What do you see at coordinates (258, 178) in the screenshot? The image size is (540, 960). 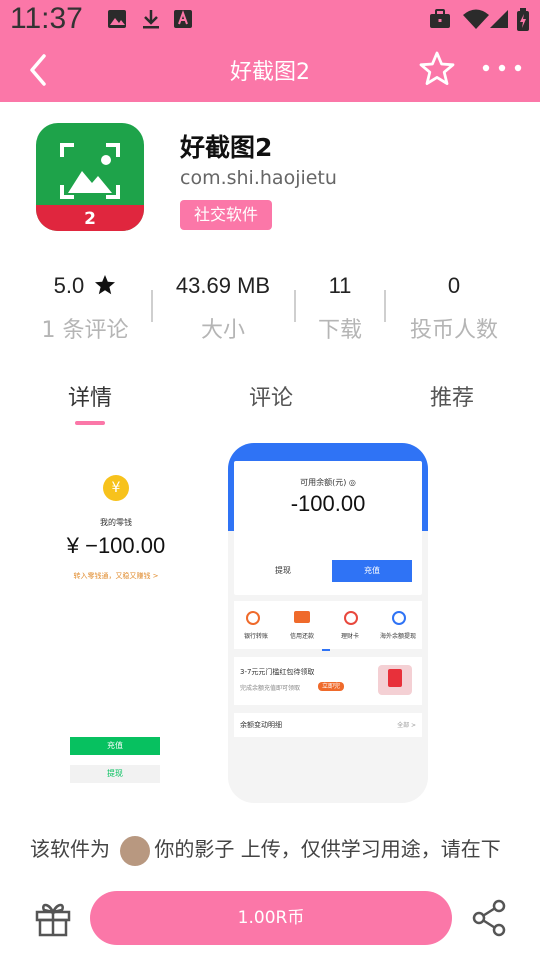 I see `app-package: com.shi.haojietu` at bounding box center [258, 178].